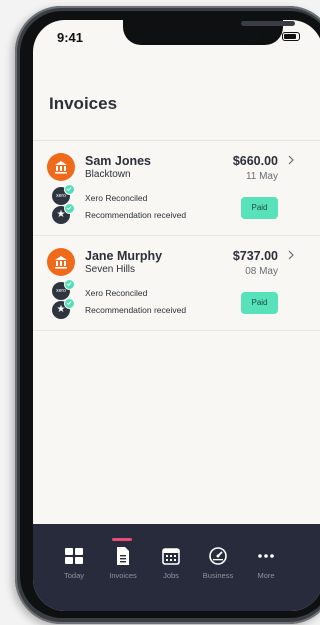 This screenshot has height=625, width=320. Describe the element at coordinates (118, 161) in the screenshot. I see `client-name: Sam Jones` at that location.